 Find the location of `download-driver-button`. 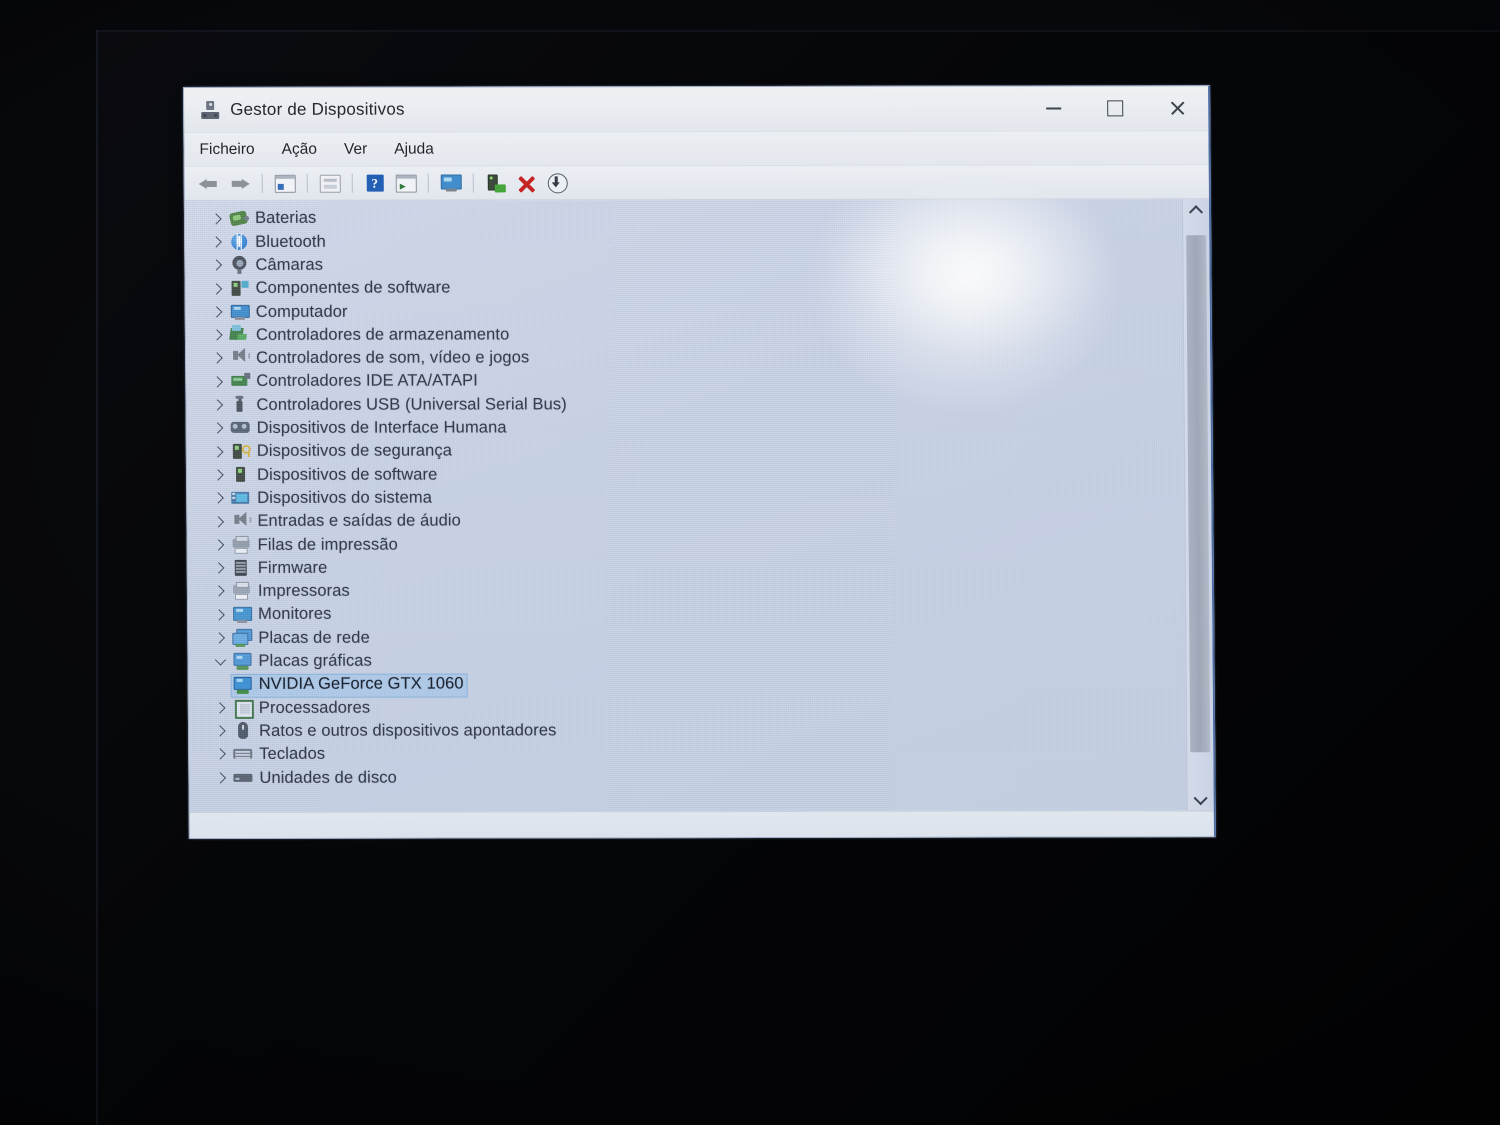

download-driver-button is located at coordinates (558, 182).